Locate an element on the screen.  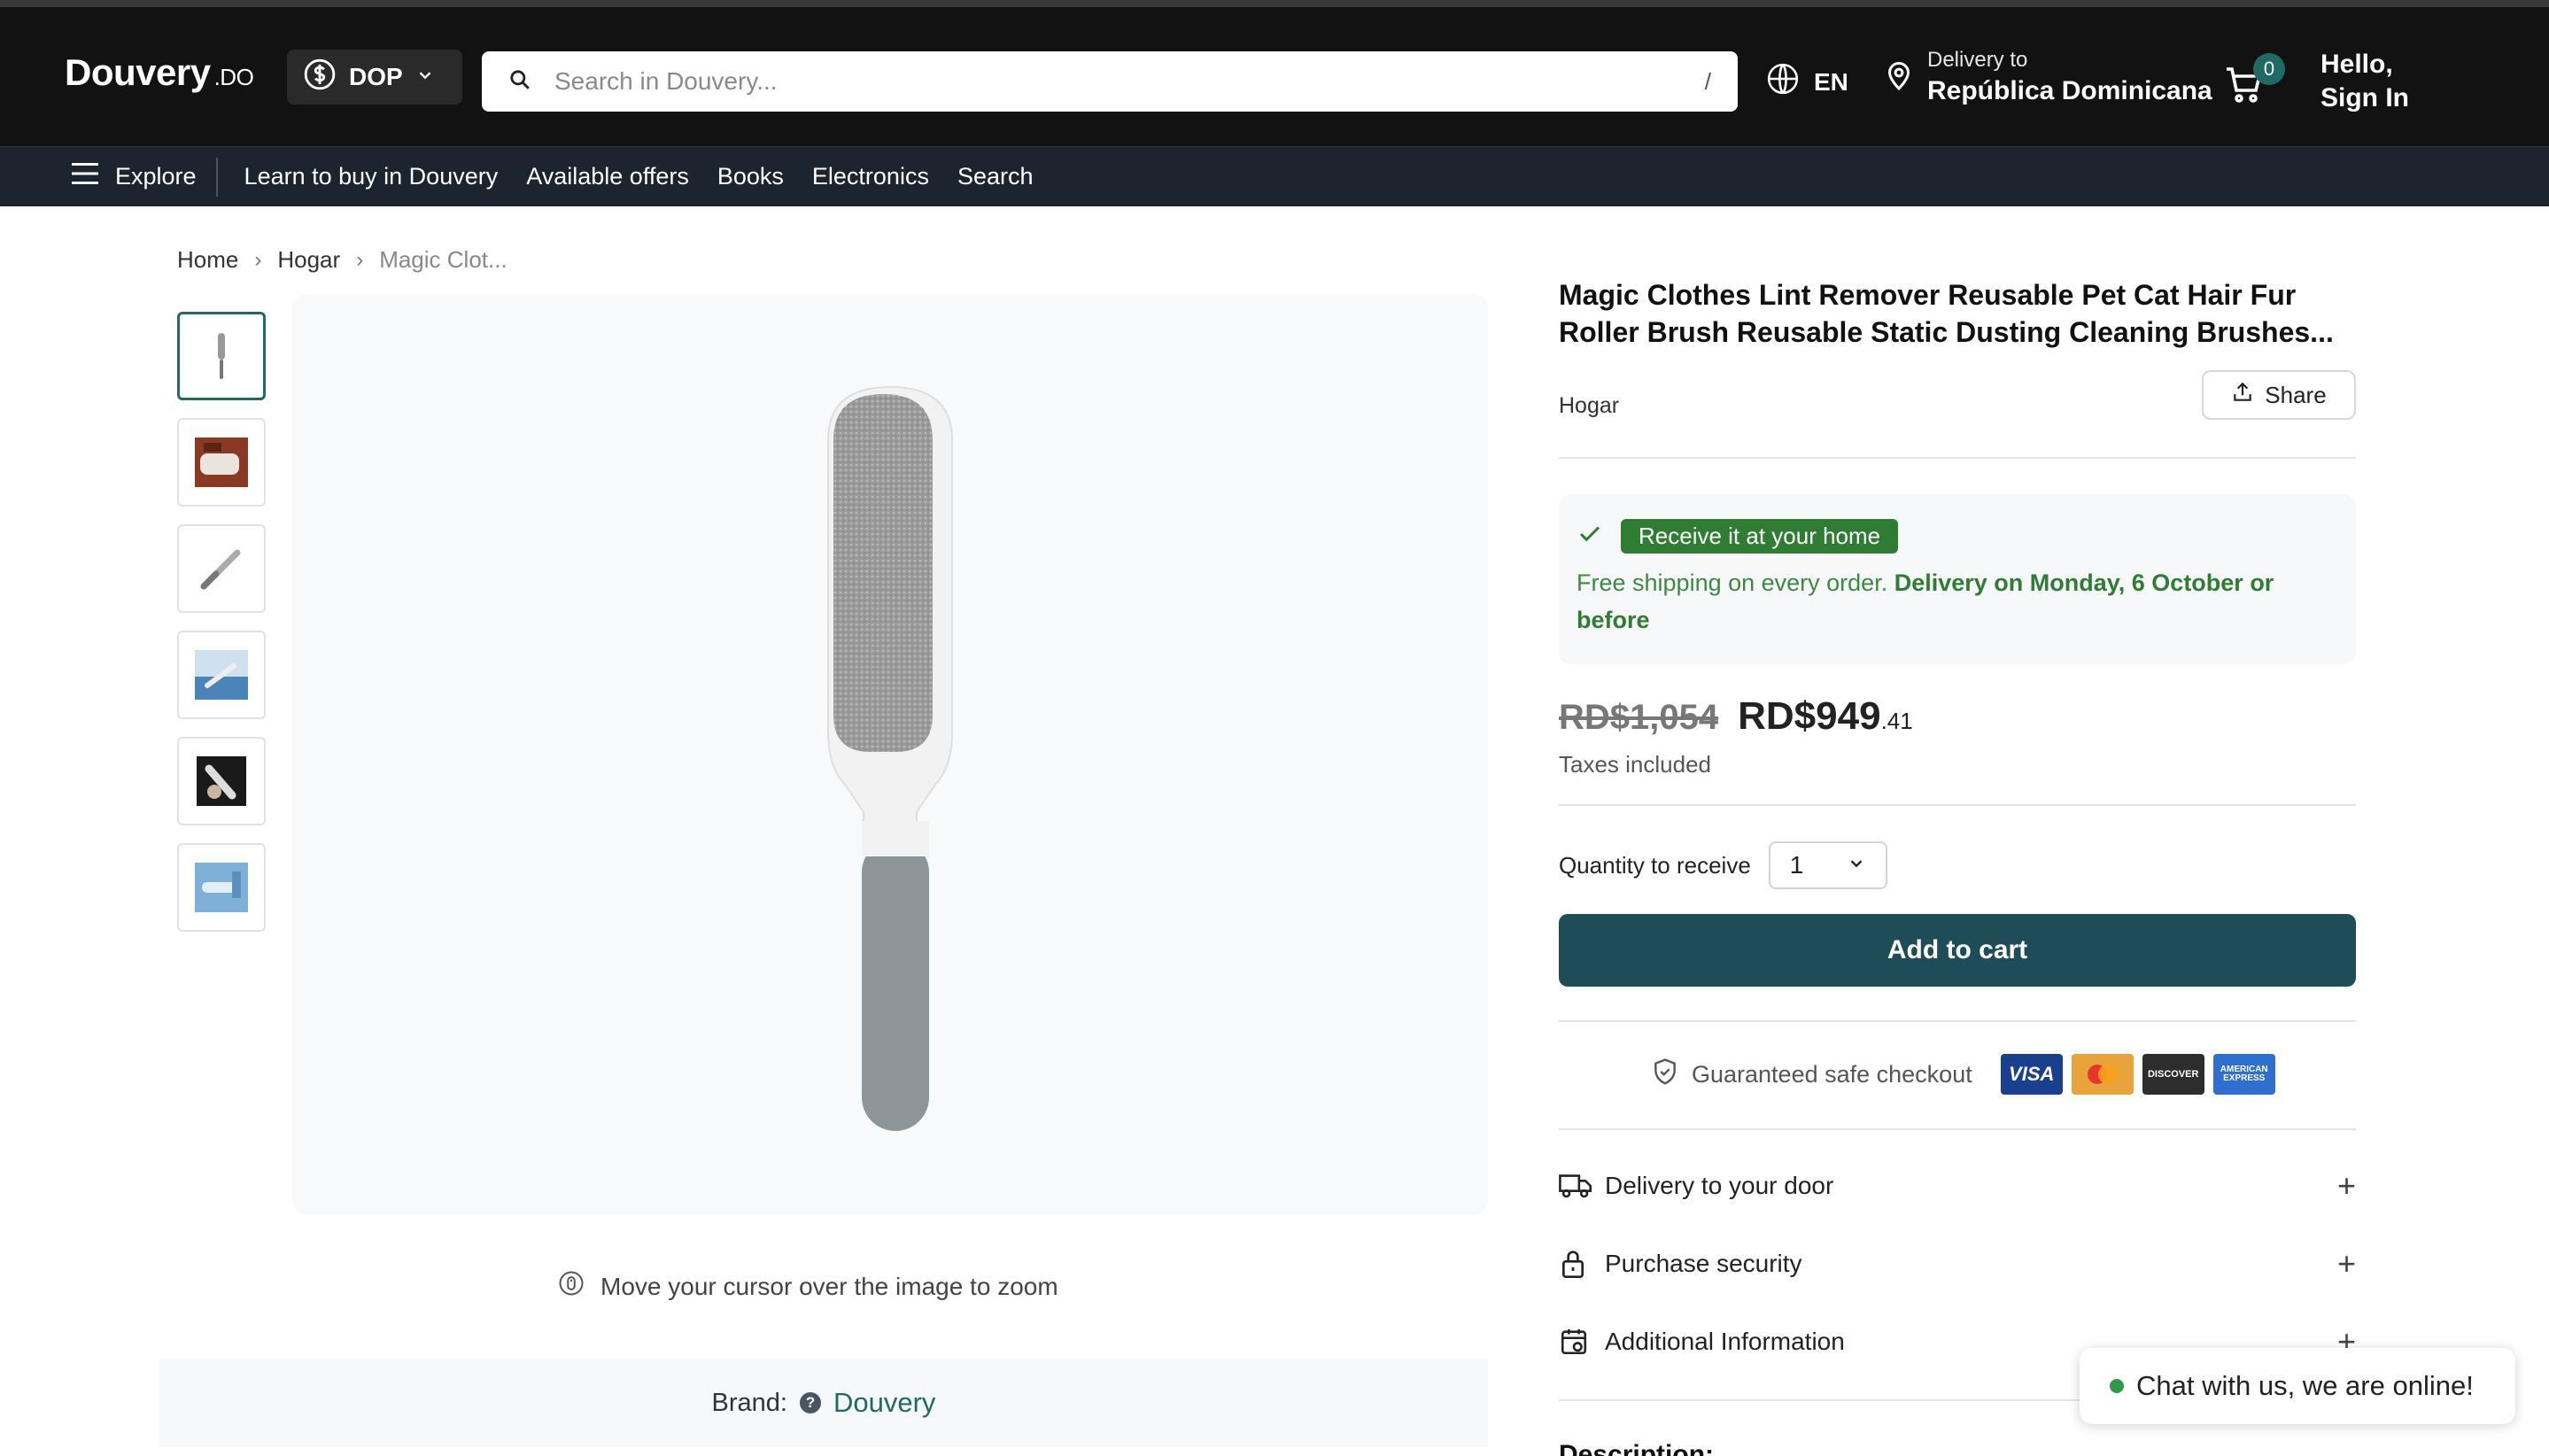
location-pin-icon is located at coordinates (1899, 77).